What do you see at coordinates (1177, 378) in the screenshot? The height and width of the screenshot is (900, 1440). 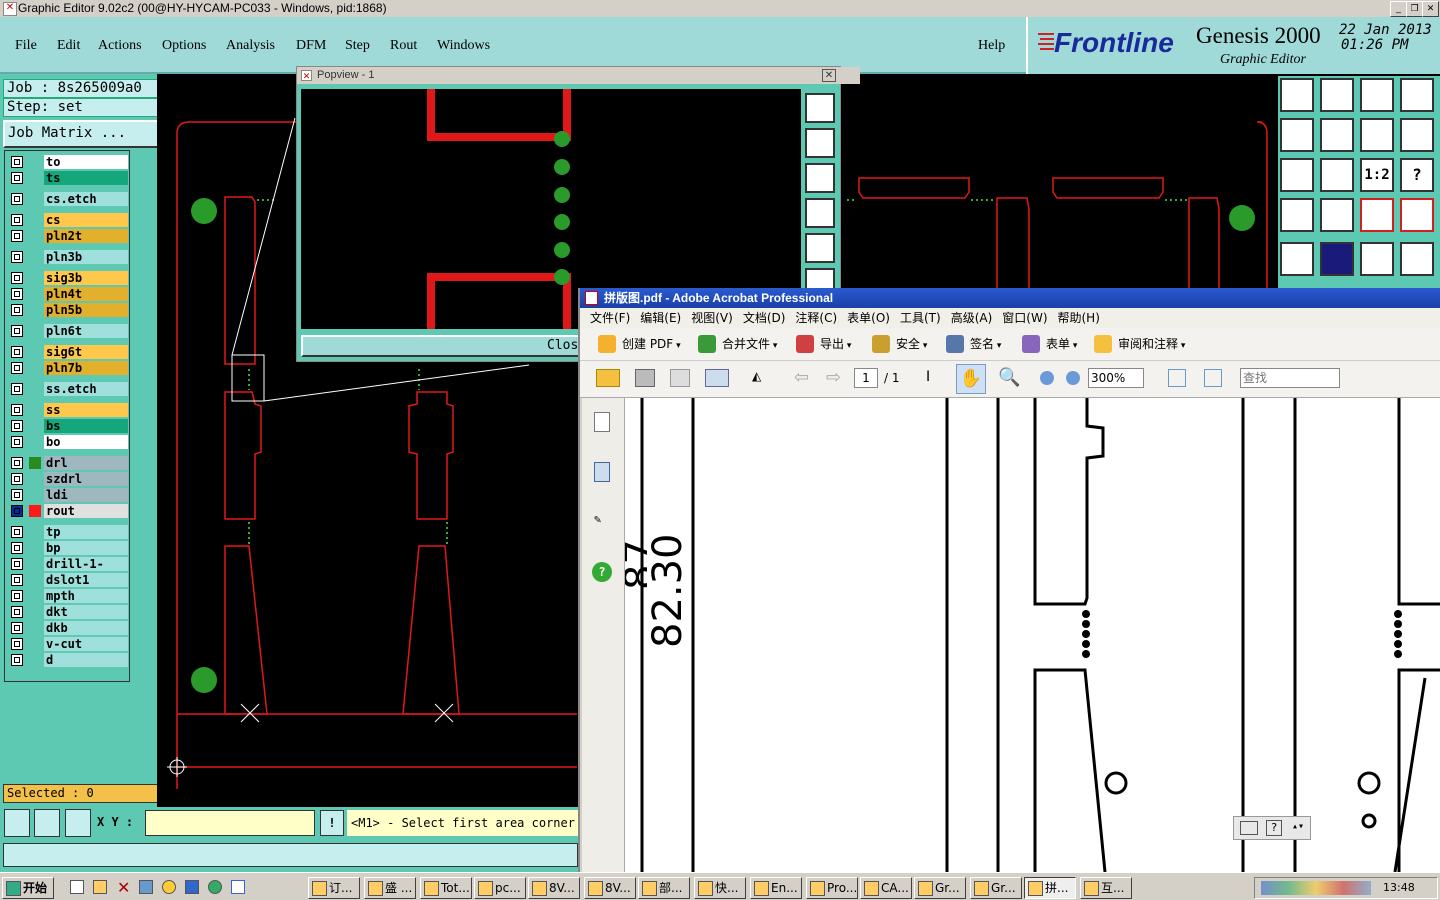 I see `fit-page-icon` at bounding box center [1177, 378].